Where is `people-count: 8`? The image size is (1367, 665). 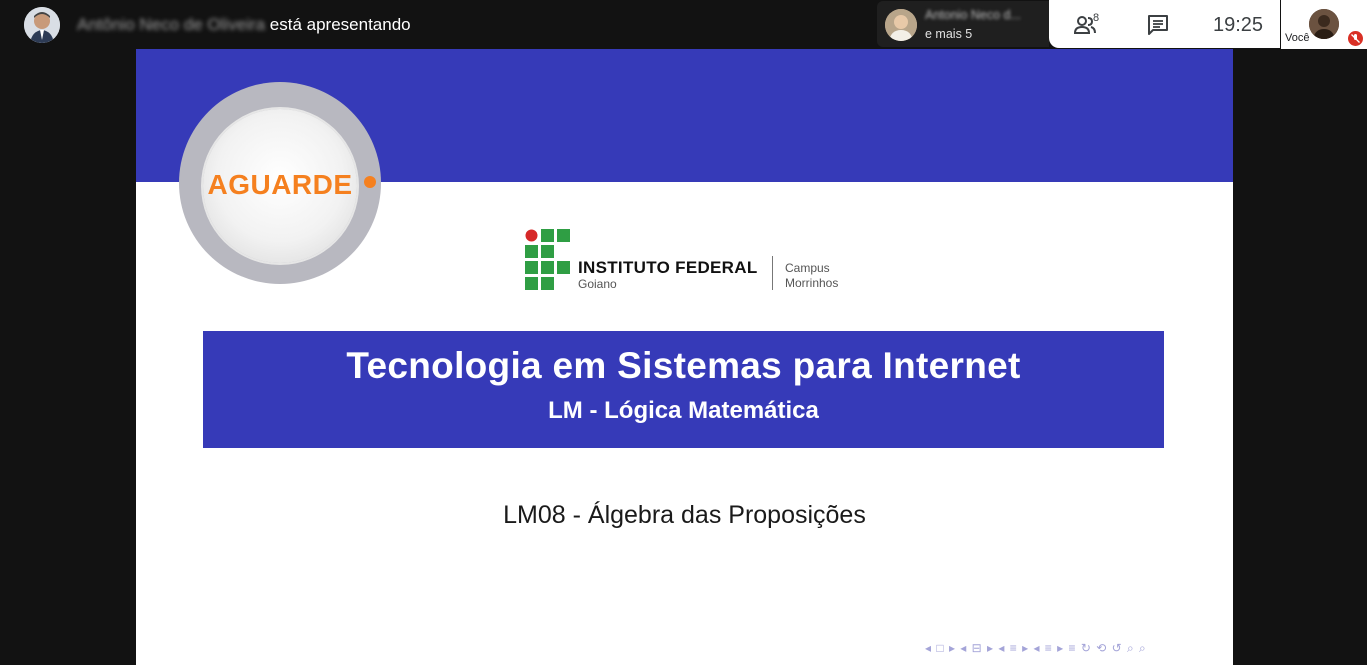 people-count: 8 is located at coordinates (1096, 18).